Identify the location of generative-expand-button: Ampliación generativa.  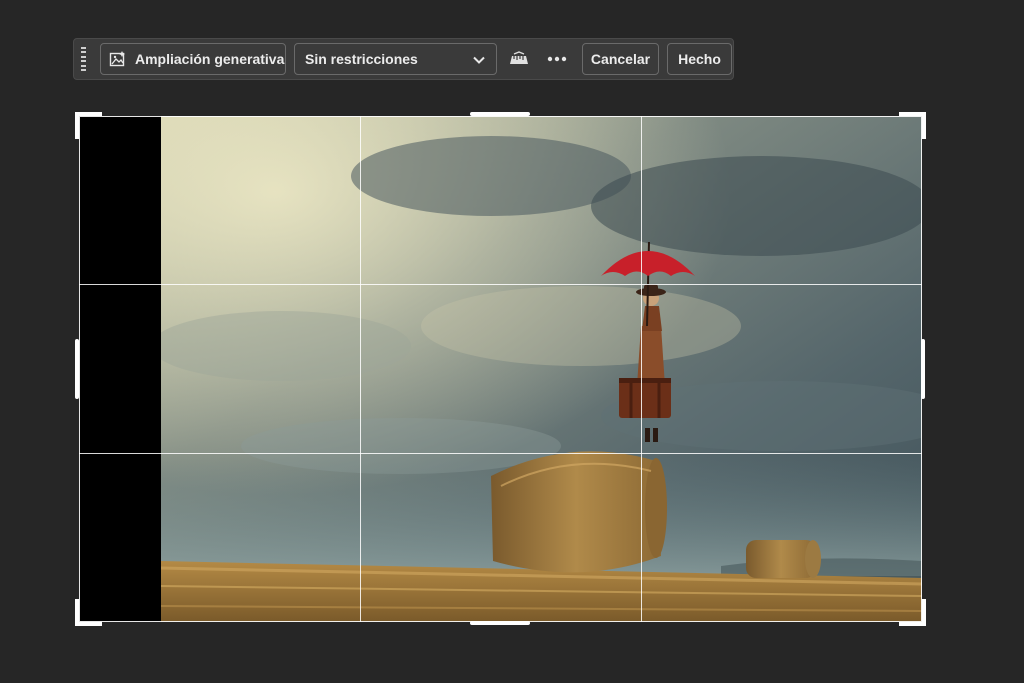
(193, 59).